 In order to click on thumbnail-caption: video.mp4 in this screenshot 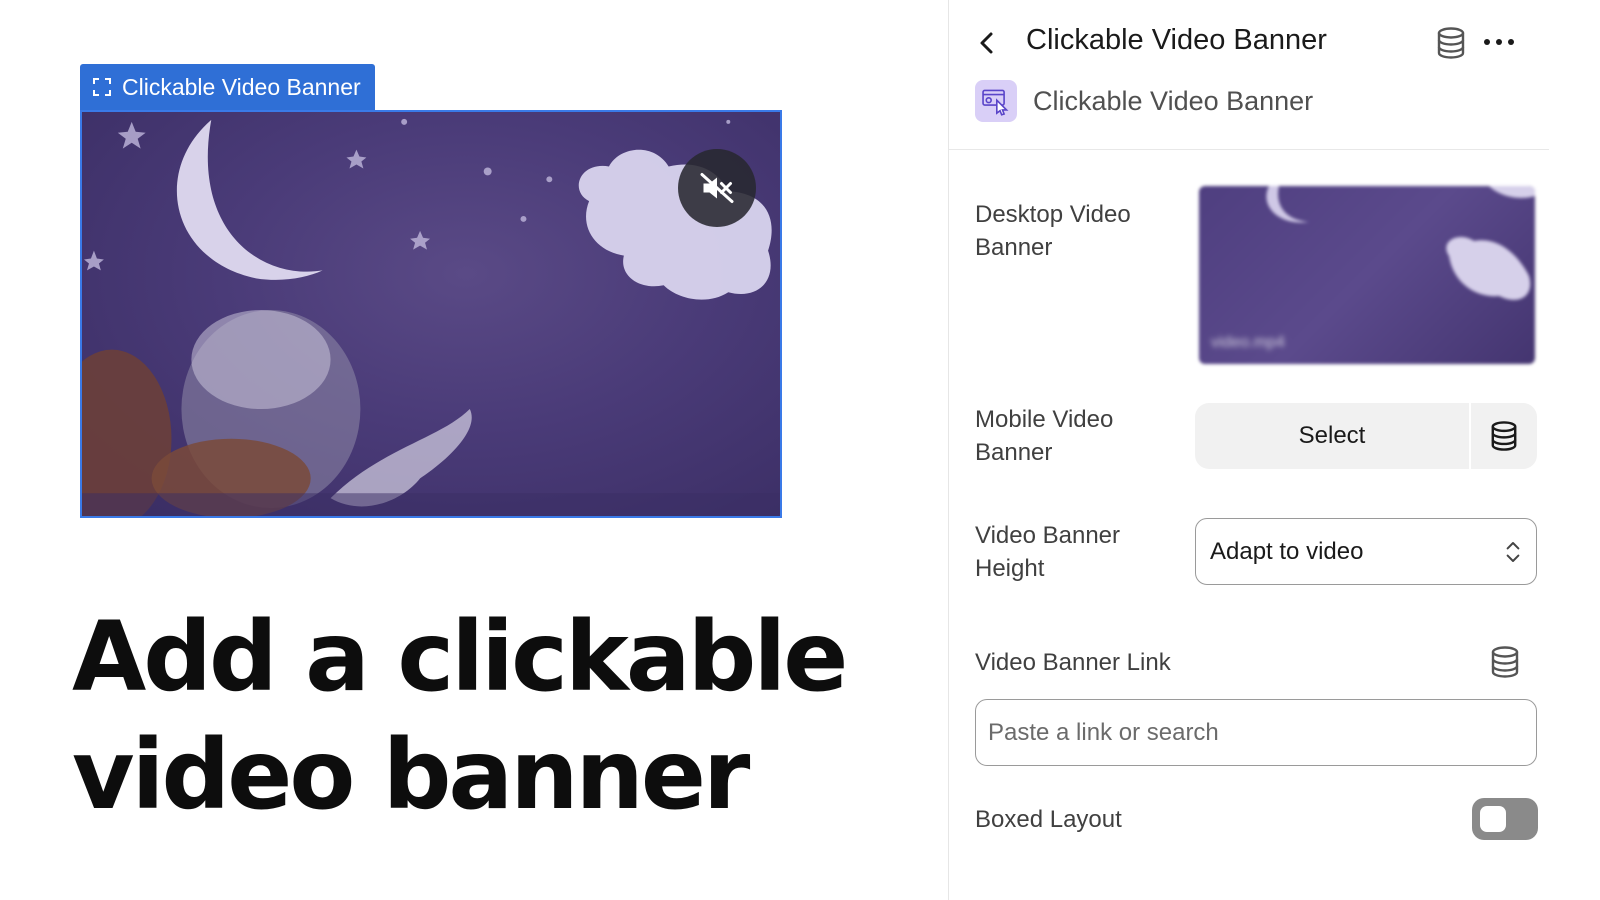, I will do `click(1248, 342)`.